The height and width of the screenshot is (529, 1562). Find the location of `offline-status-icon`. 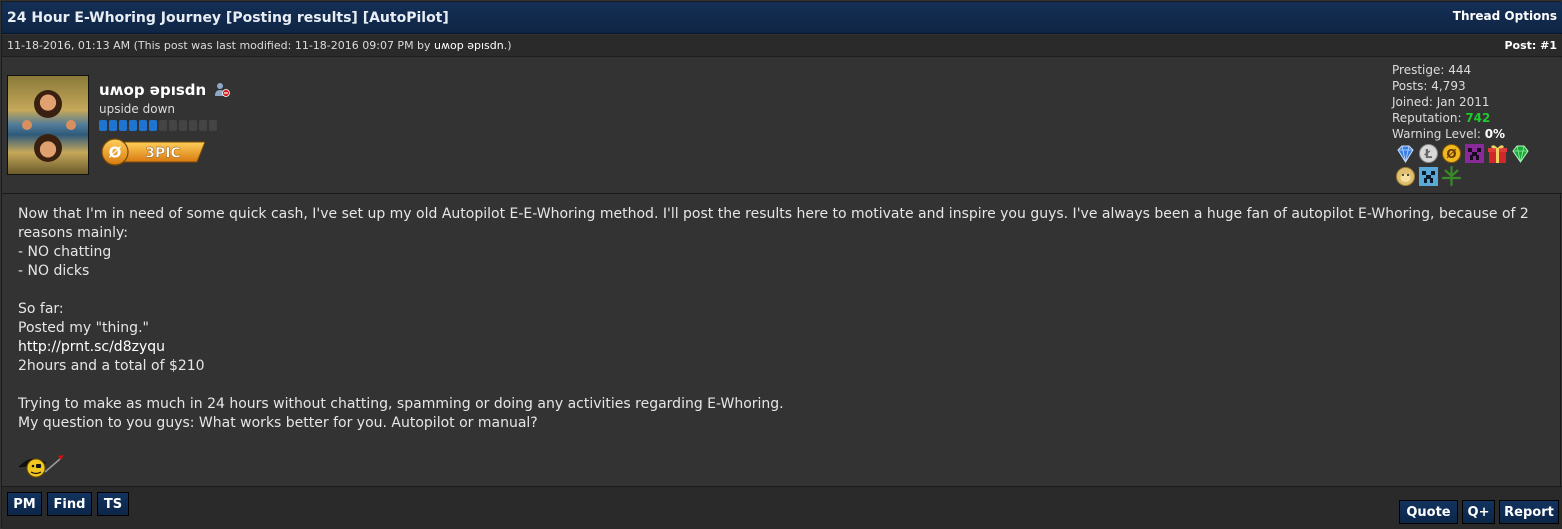

offline-status-icon is located at coordinates (222, 90).